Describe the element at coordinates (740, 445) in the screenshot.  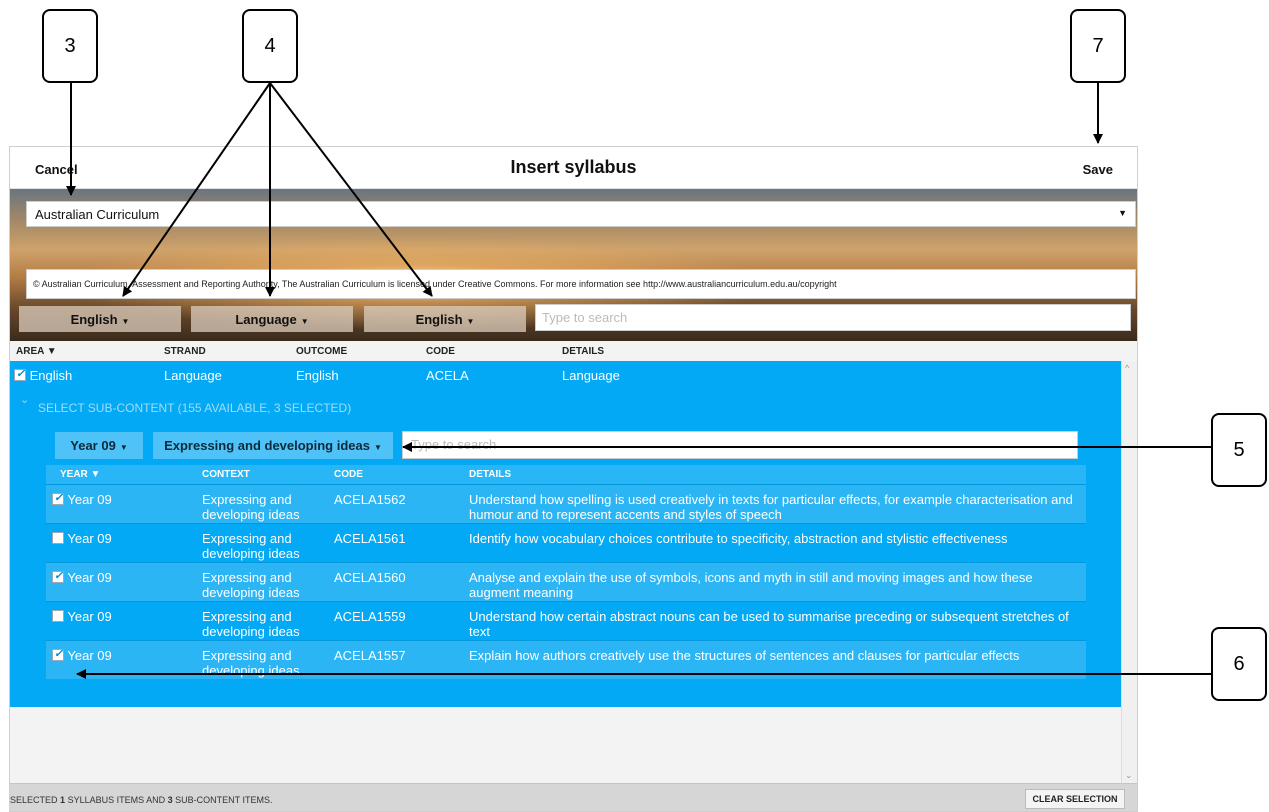
I see `sub-search-input: Type to search` at that location.